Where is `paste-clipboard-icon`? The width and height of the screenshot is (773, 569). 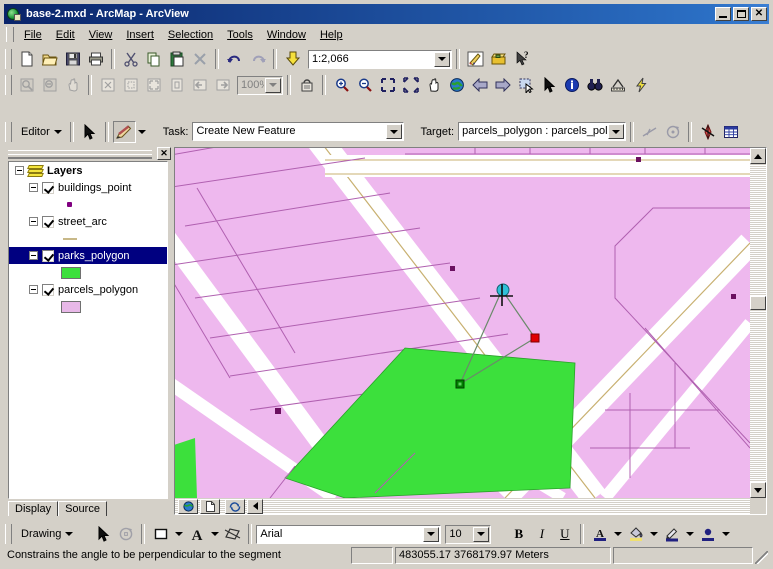
paste-clipboard-icon is located at coordinates (176, 59).